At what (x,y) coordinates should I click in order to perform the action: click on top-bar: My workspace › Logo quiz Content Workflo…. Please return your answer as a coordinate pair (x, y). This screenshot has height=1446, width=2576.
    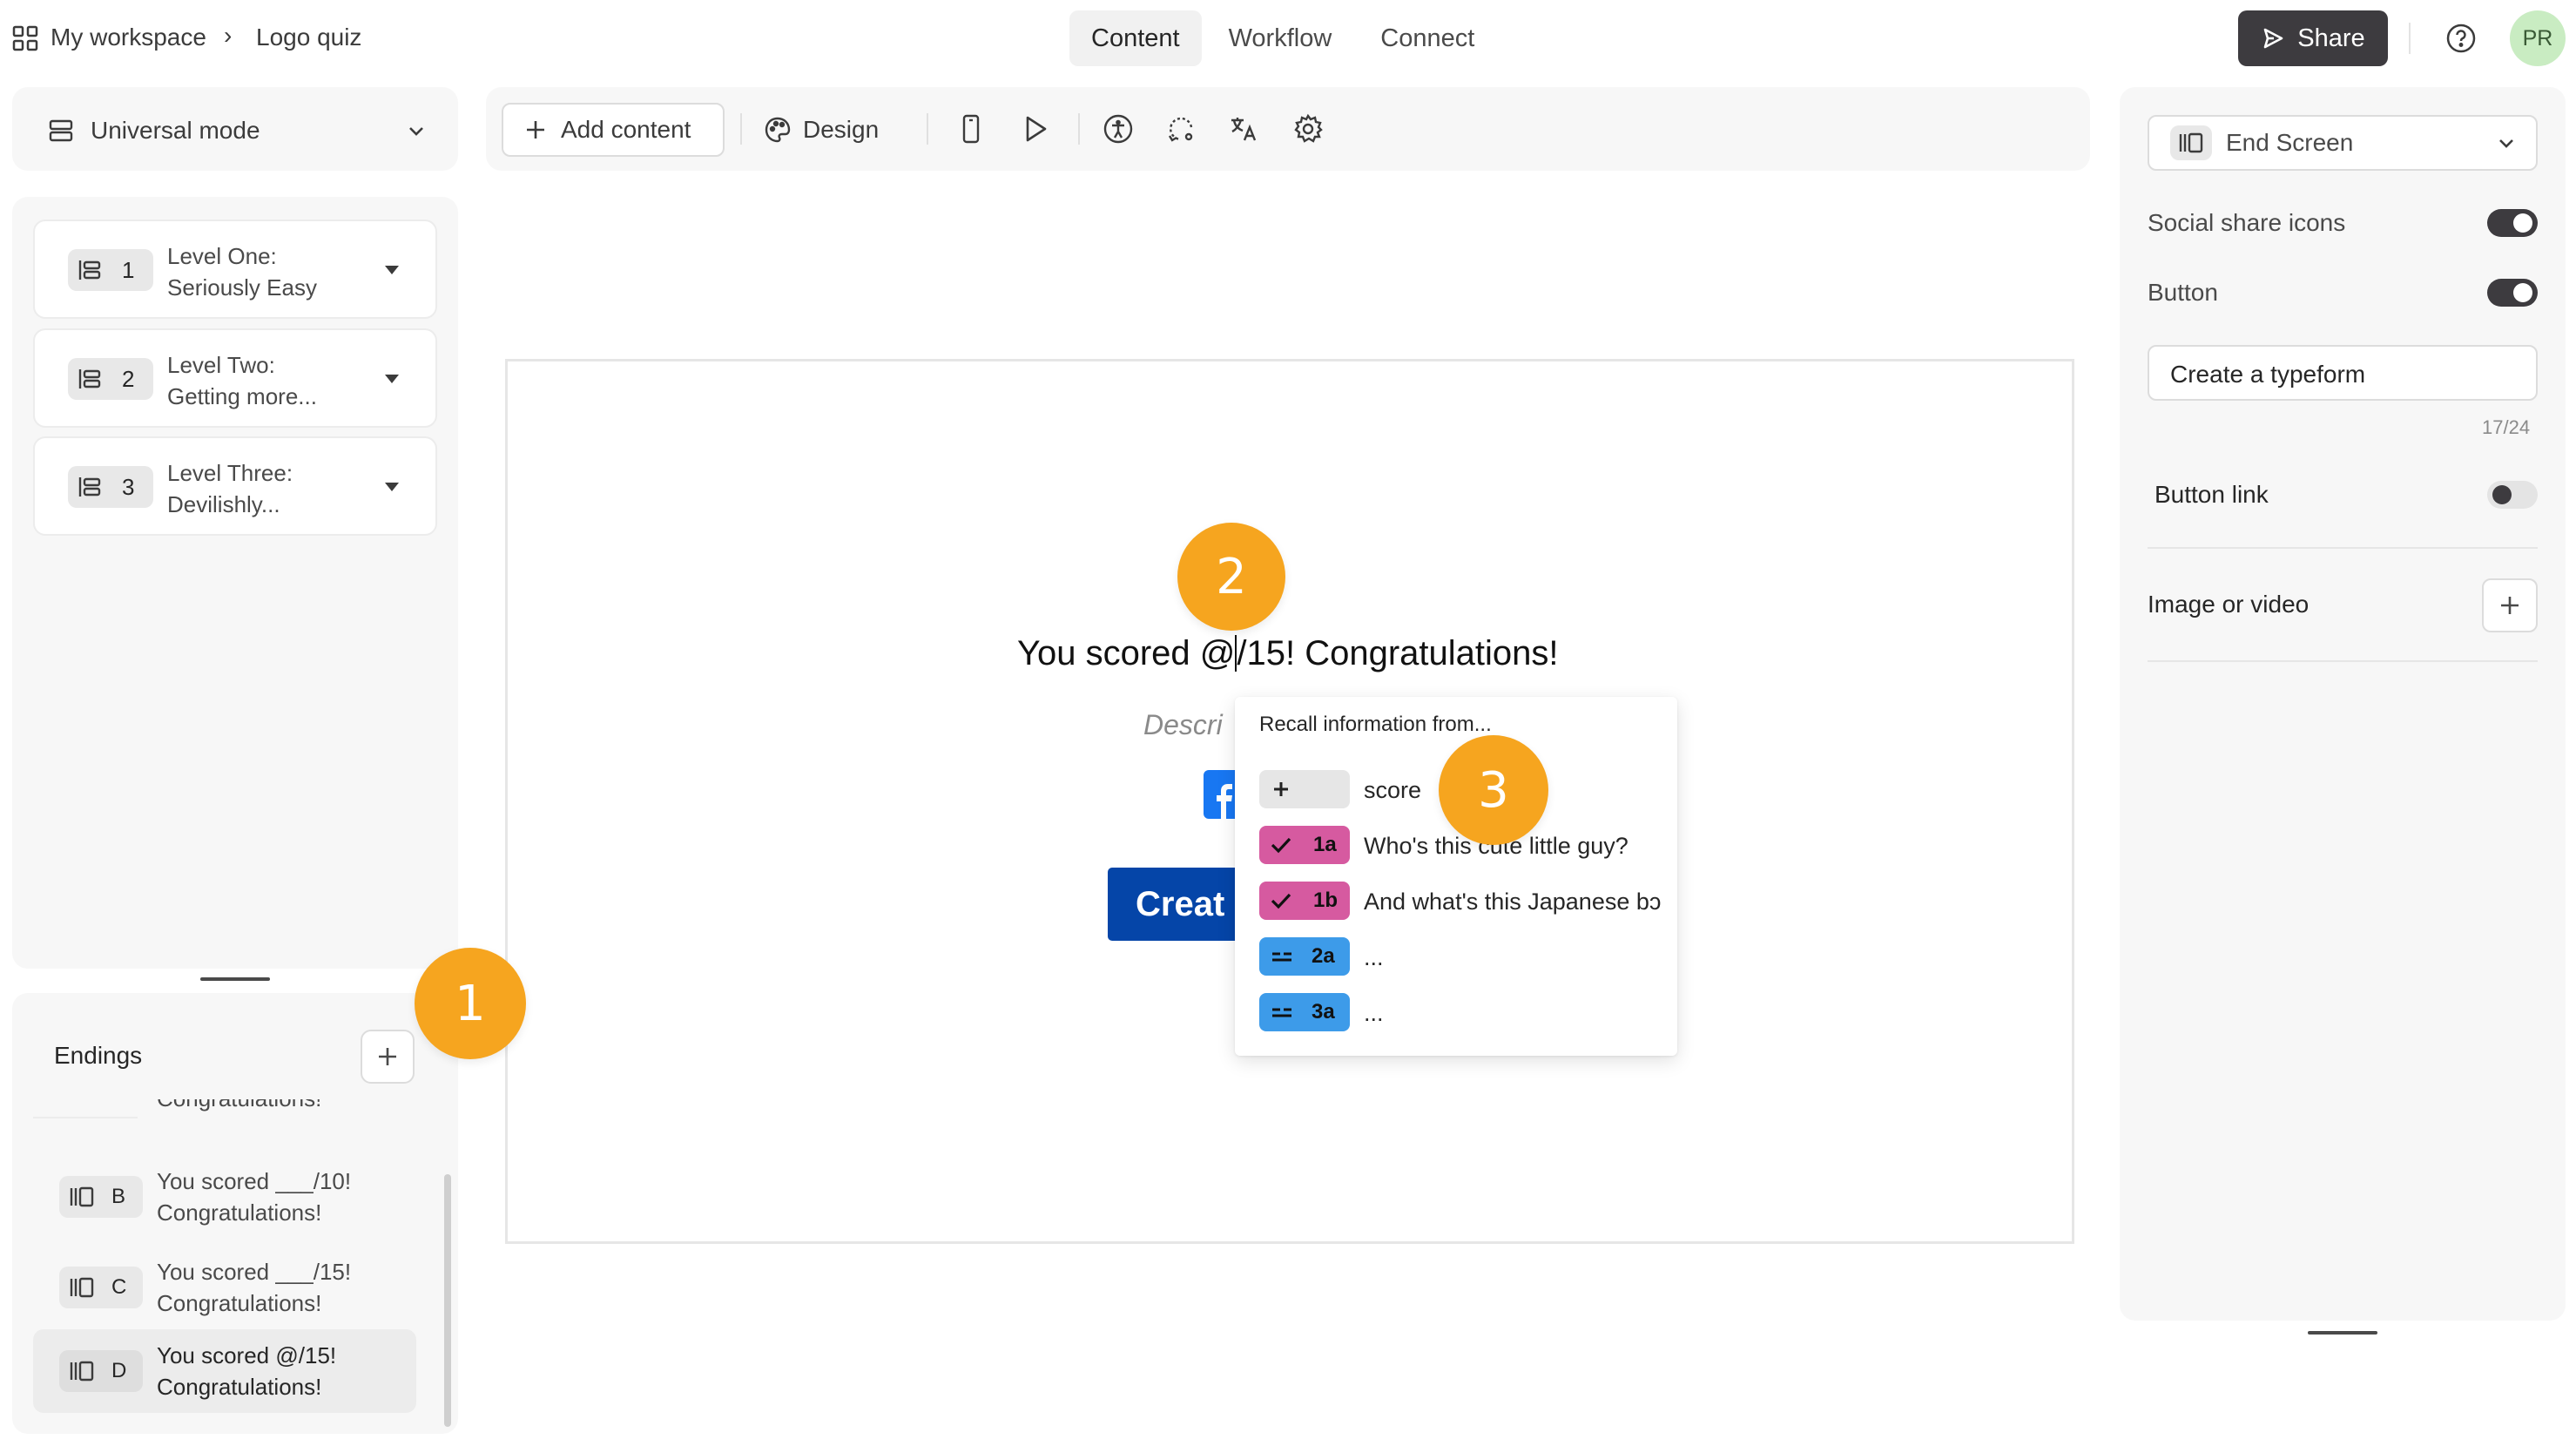
    Looking at the image, I should click on (1288, 39).